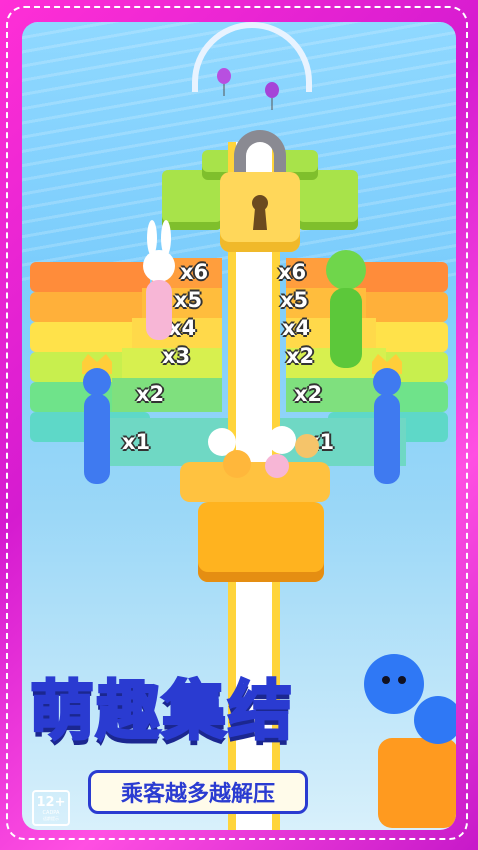 Image resolution: width=478 pixels, height=850 pixels. What do you see at coordinates (294, 300) in the screenshot?
I see `multiplier-label-right: x5` at bounding box center [294, 300].